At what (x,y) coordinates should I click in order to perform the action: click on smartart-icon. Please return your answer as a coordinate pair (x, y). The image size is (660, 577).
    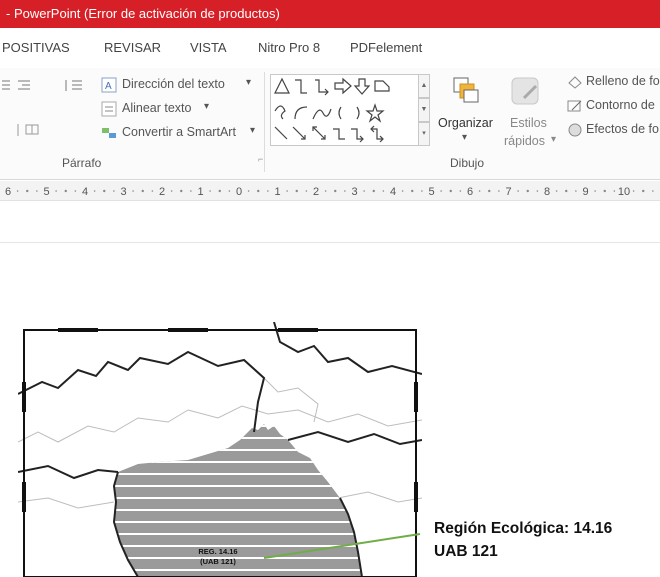
    Looking at the image, I should click on (109, 133).